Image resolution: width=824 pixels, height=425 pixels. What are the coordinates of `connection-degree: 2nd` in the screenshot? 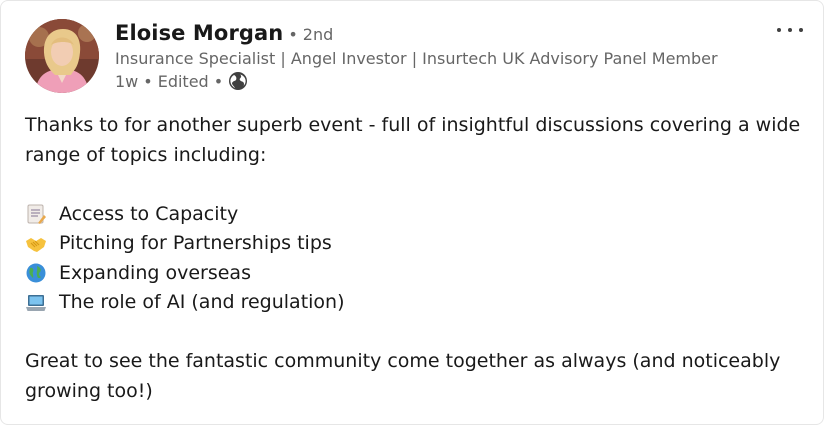 It's located at (318, 34).